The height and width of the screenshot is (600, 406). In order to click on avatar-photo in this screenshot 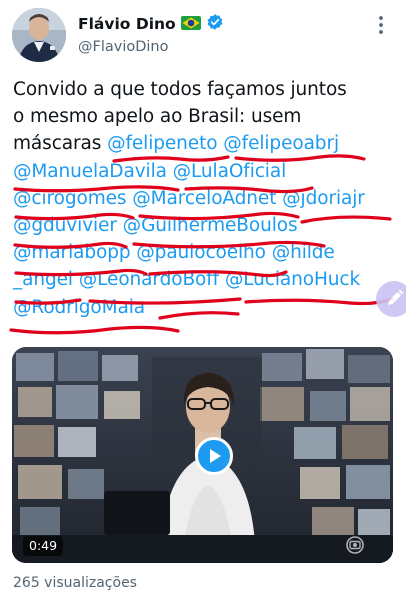, I will do `click(39, 35)`.